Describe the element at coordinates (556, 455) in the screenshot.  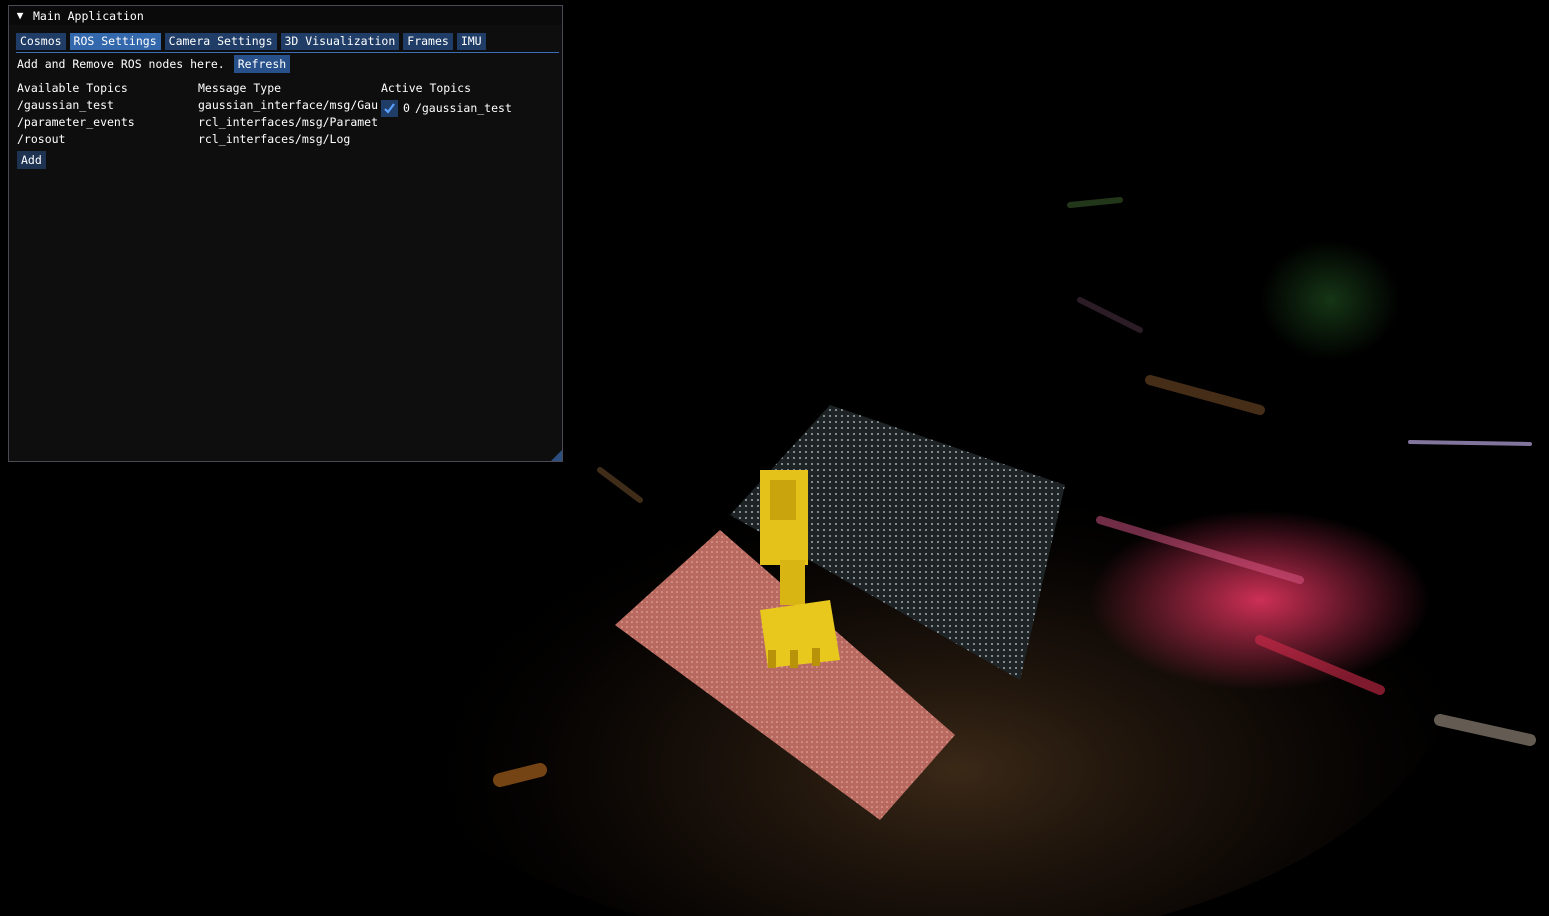
I see `window-resize-grip` at that location.